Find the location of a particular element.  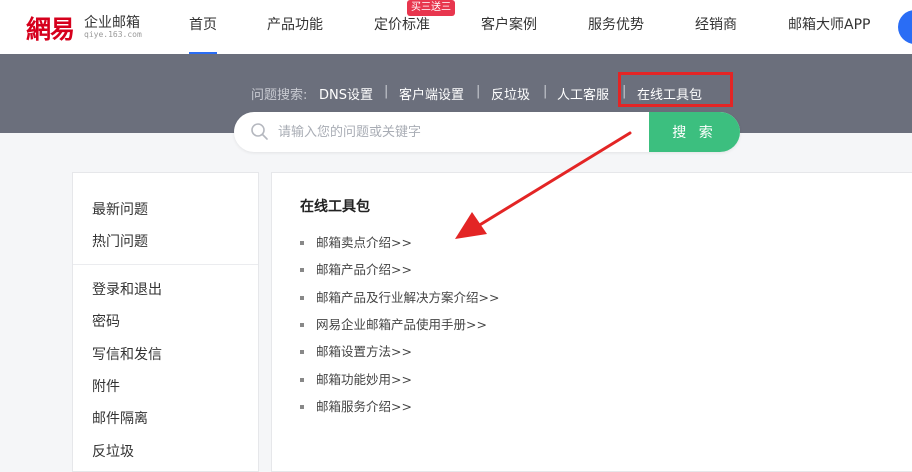

sidebar-item-latest: 最新问题 is located at coordinates (120, 209).